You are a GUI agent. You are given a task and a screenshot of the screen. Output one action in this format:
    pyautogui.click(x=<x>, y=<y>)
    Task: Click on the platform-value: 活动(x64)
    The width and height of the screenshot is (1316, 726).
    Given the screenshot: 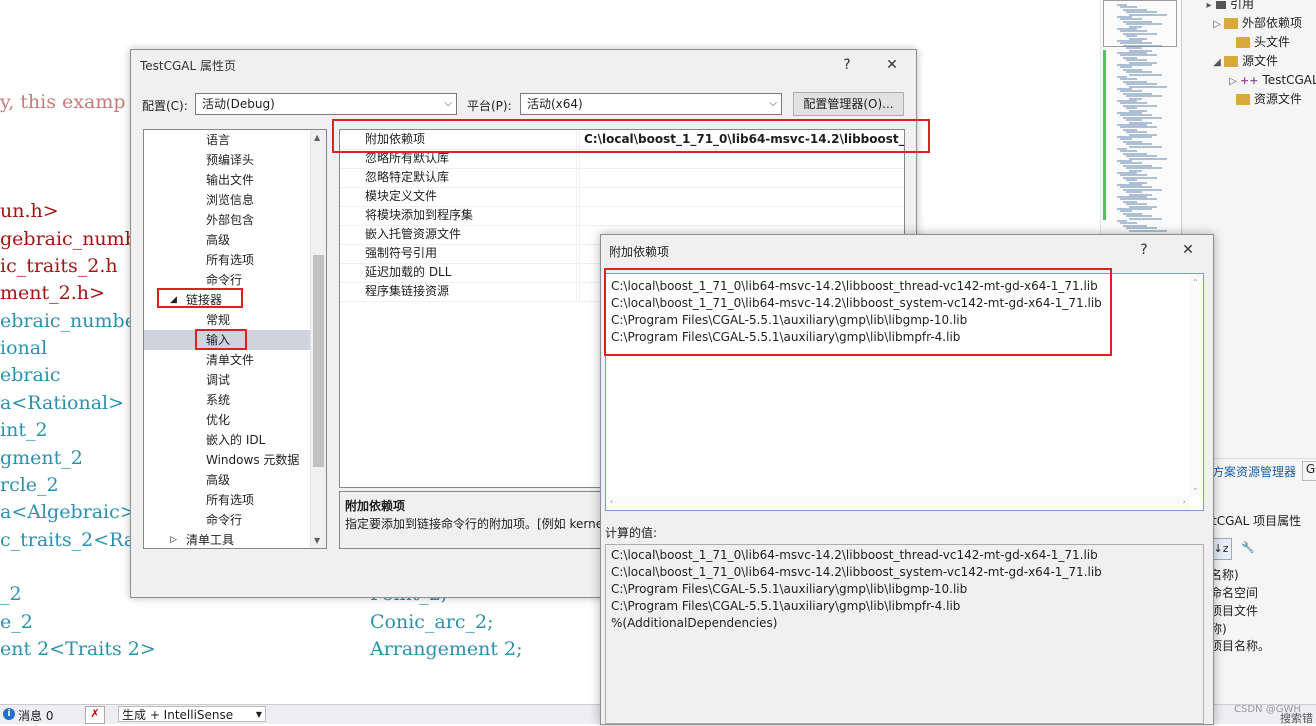 What is the action you would take?
    pyautogui.click(x=555, y=104)
    